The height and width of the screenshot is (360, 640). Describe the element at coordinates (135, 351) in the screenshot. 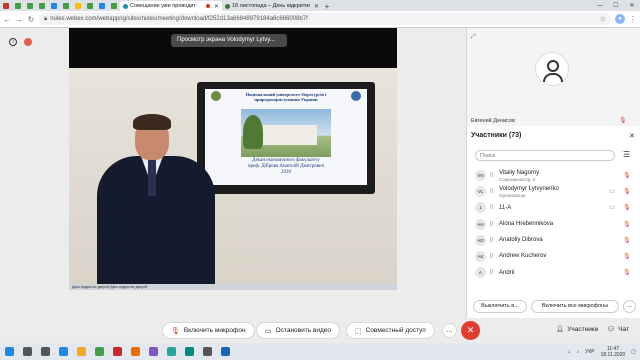

I see `firefox-icon` at that location.